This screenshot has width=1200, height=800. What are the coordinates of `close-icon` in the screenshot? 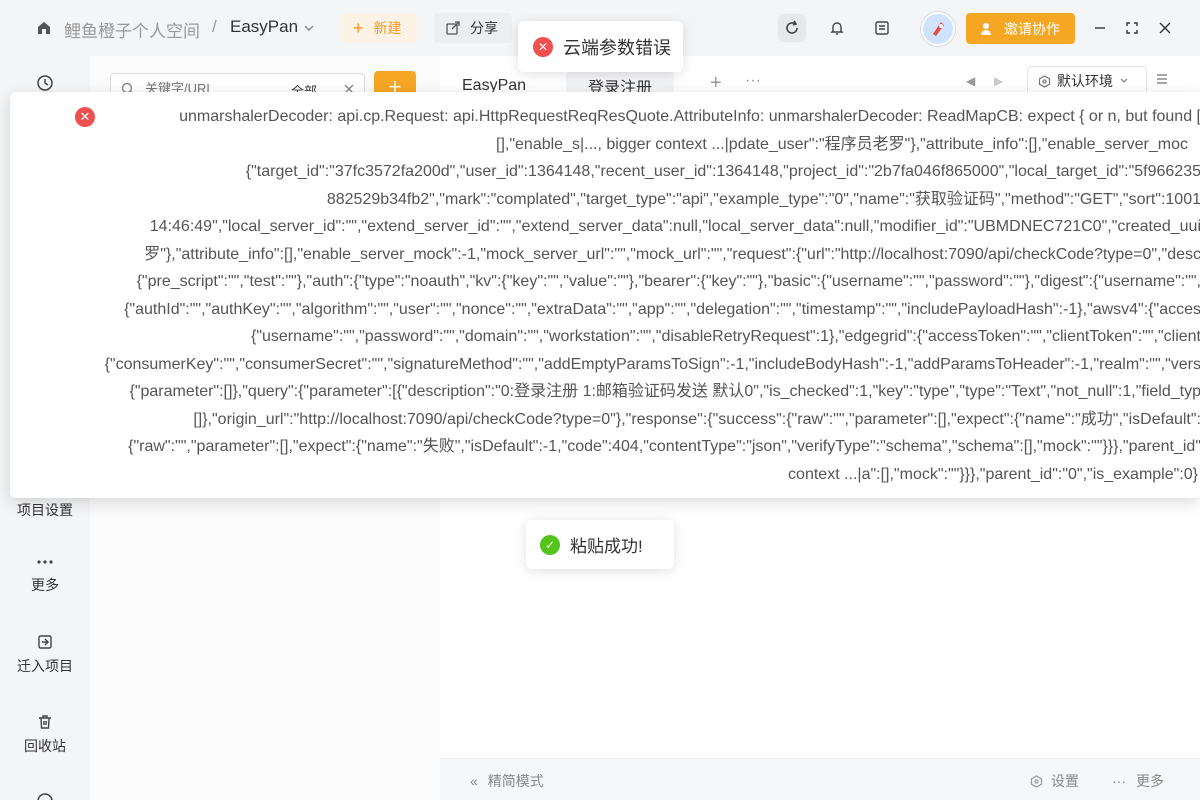 It's located at (1165, 28).